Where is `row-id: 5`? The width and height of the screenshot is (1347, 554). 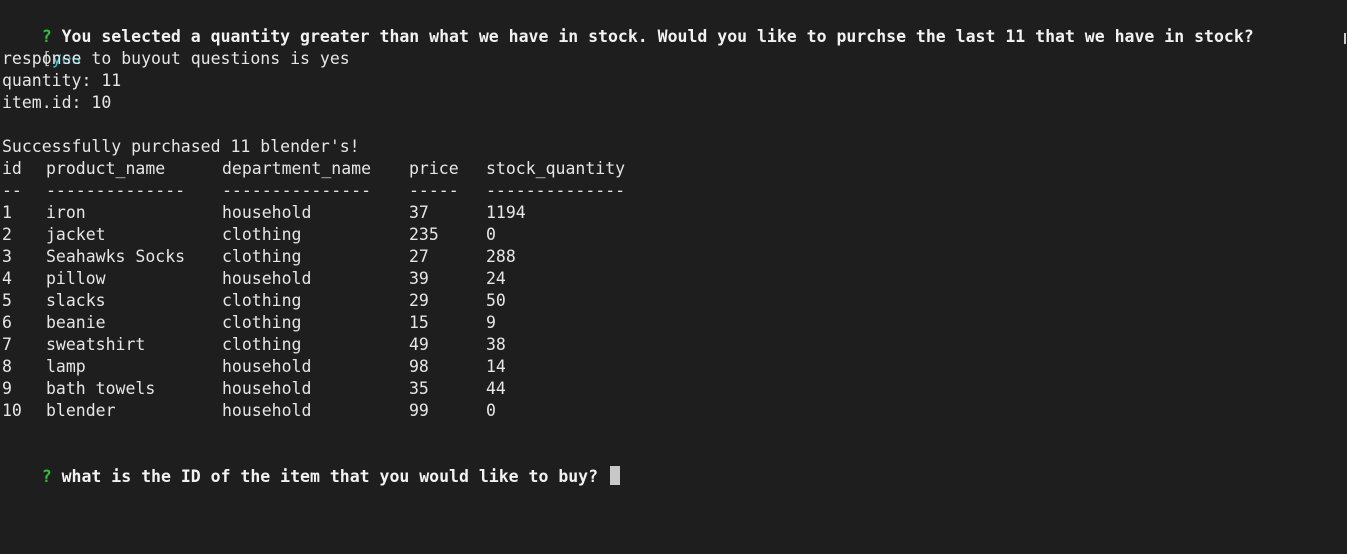 row-id: 5 is located at coordinates (7, 300).